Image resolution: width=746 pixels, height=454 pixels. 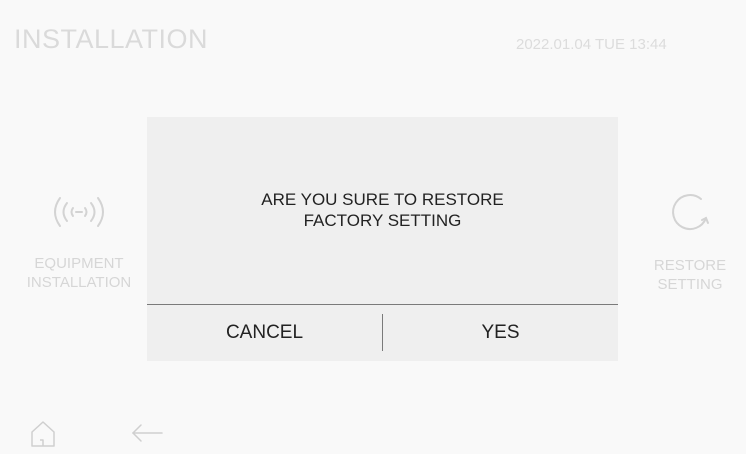 What do you see at coordinates (382, 199) in the screenshot?
I see `dialog-message-line1: ARE YOU SURE TO RESTORE` at bounding box center [382, 199].